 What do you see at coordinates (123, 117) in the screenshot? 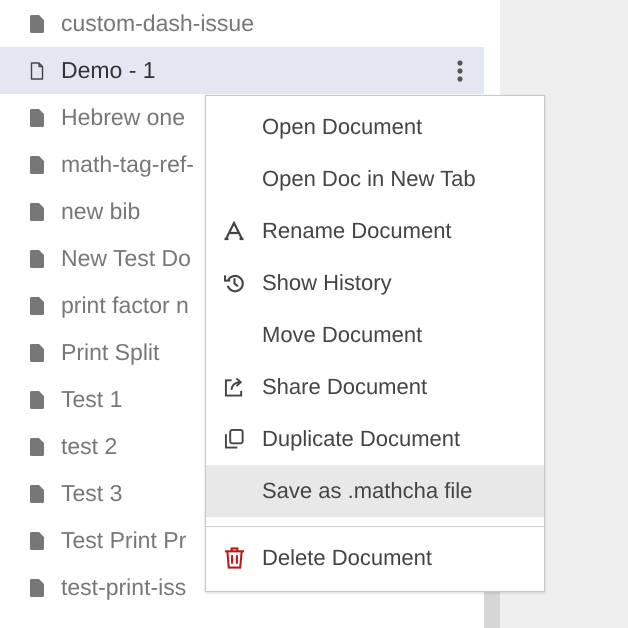
I see `document-name: Hebrew one` at bounding box center [123, 117].